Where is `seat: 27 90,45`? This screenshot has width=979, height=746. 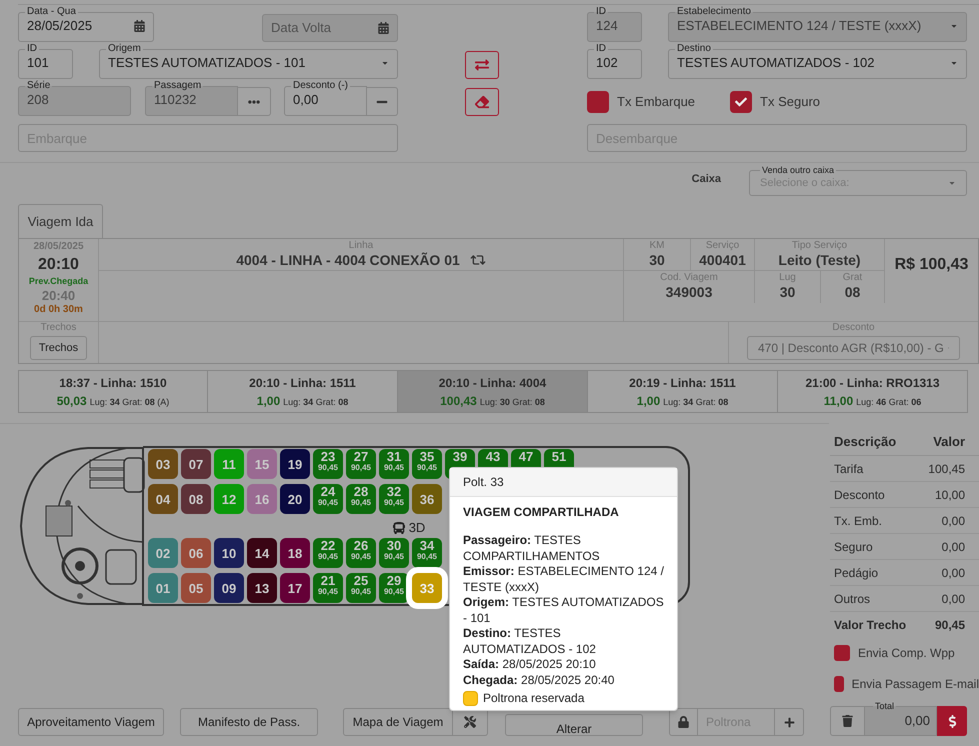 seat: 27 90,45 is located at coordinates (361, 464).